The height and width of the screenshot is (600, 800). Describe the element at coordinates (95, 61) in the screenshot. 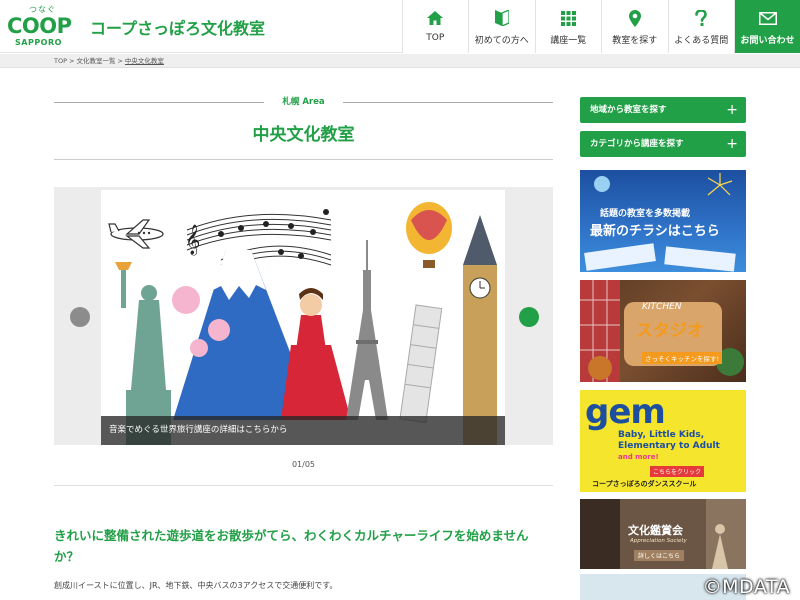

I see `breadcrumb-list: 文化教室一覧` at that location.